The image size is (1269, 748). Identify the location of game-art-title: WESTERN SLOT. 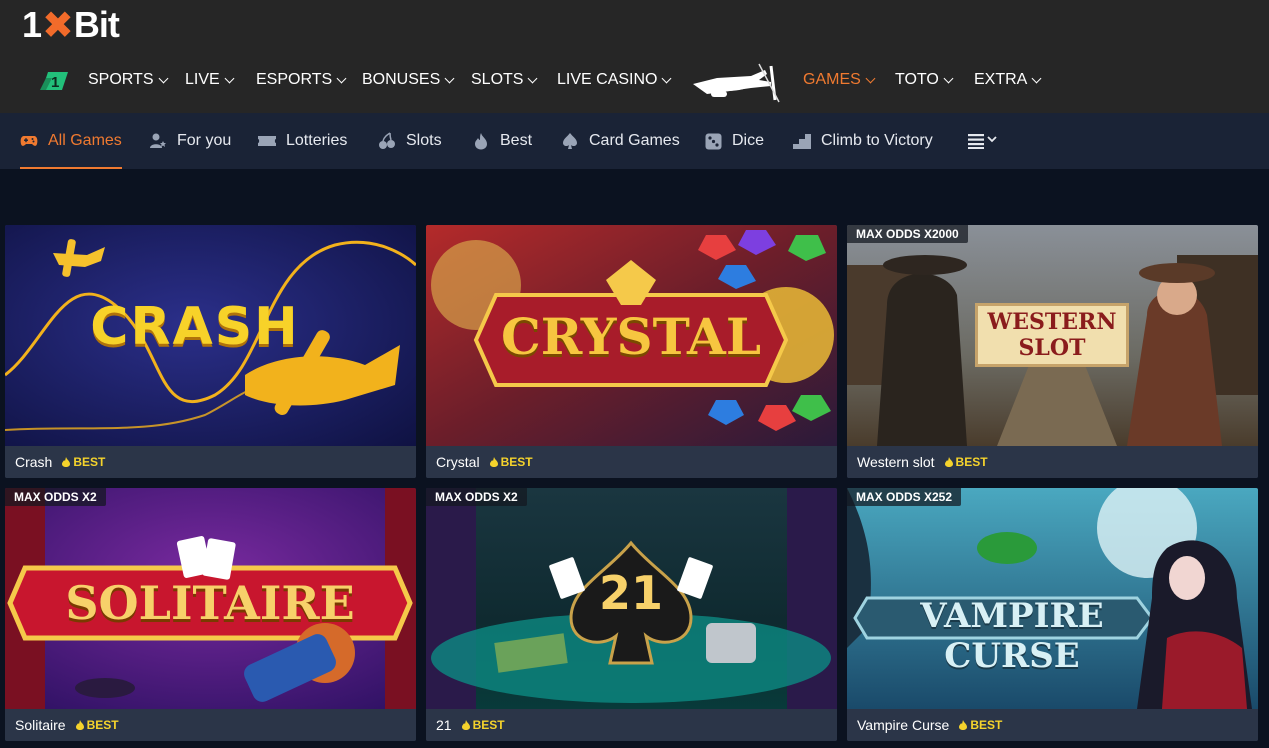
(1052, 335).